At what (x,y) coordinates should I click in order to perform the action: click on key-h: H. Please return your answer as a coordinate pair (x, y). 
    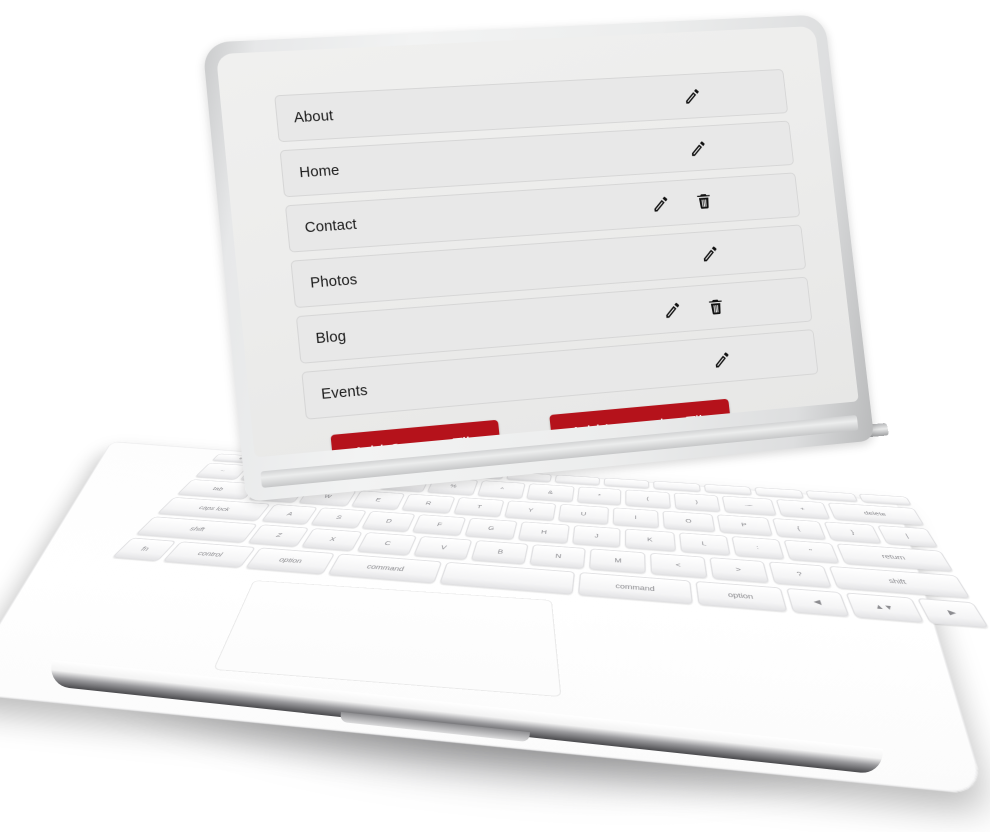
    Looking at the image, I should click on (543, 532).